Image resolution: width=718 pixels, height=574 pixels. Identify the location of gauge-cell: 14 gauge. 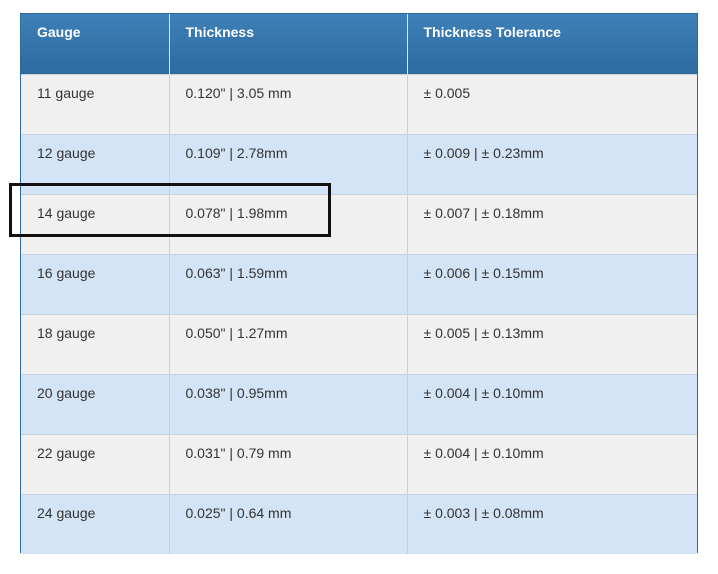
(95, 223).